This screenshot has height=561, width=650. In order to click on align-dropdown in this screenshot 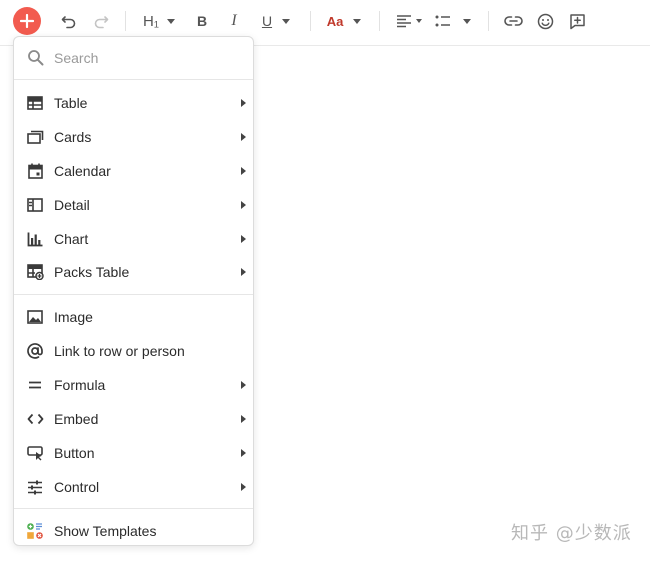, I will do `click(409, 21)`.